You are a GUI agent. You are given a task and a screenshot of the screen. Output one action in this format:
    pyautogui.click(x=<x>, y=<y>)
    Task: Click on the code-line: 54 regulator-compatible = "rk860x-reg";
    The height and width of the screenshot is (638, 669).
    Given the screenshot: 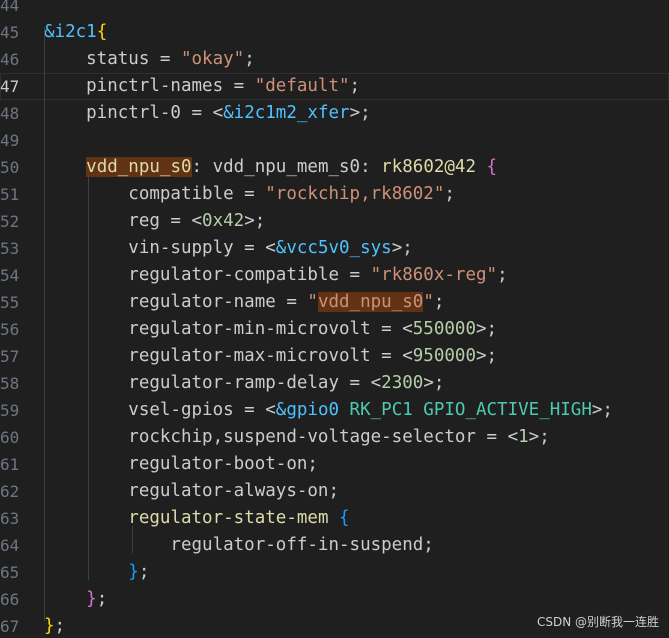 What is the action you would take?
    pyautogui.click(x=334, y=275)
    